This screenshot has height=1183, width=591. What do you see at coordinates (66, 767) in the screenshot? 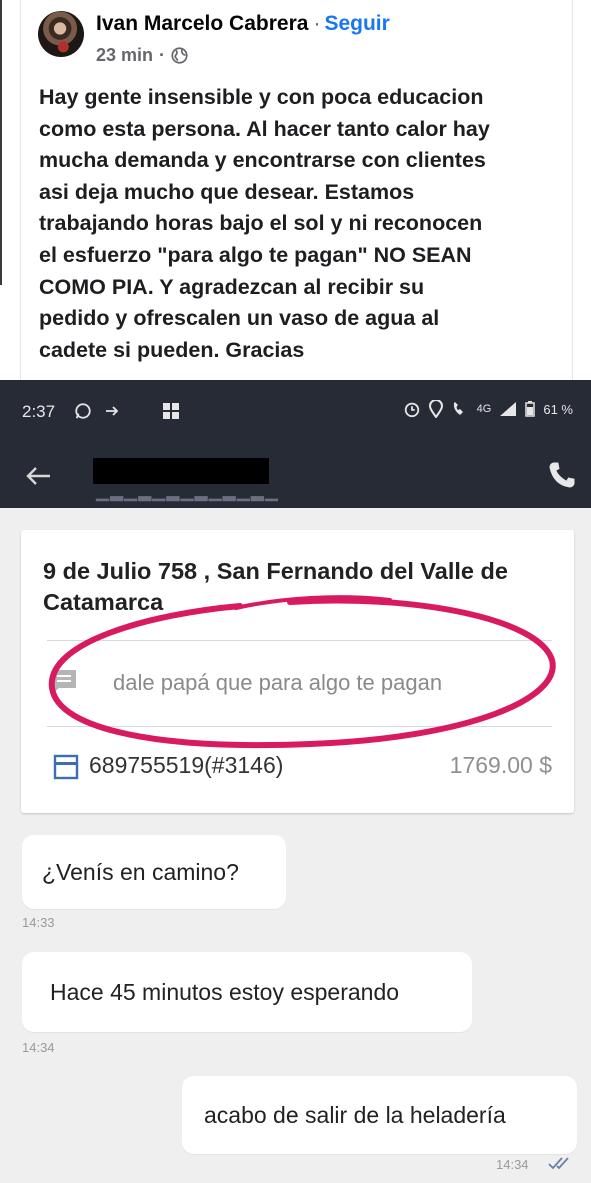
I see `receipt-icon` at bounding box center [66, 767].